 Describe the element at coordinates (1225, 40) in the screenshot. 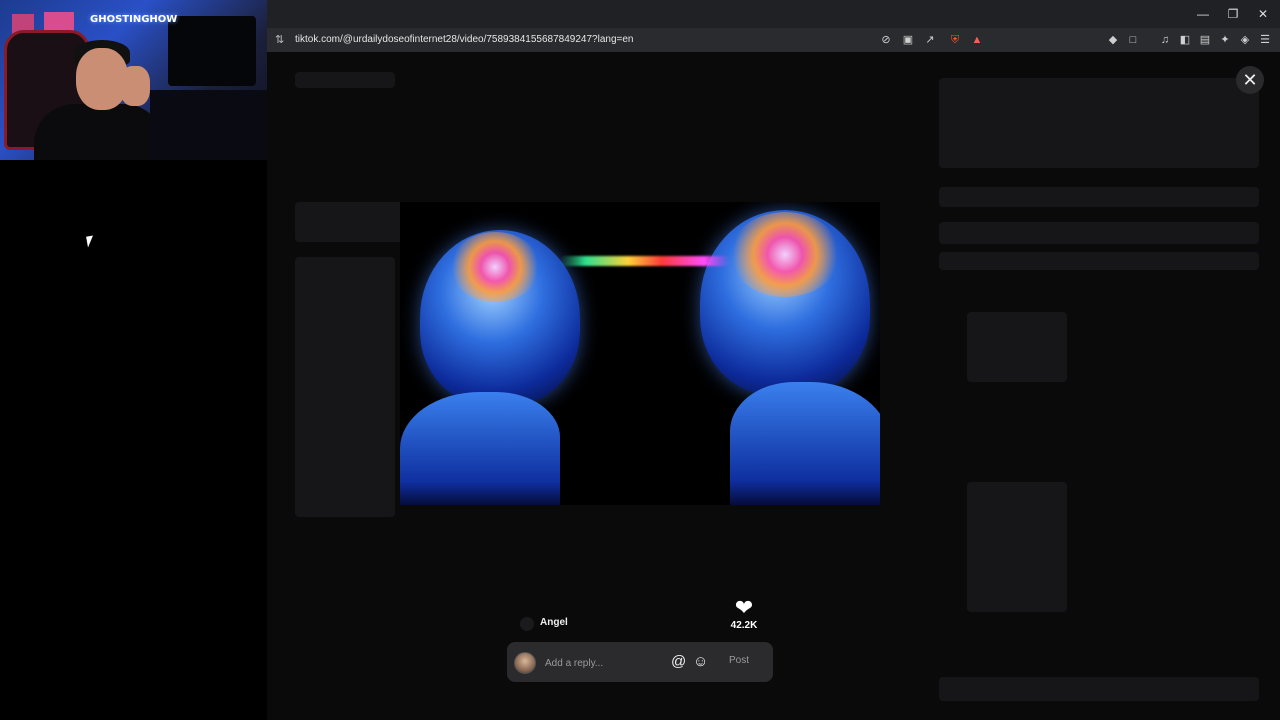

I see `leo-ai-icon: ✦` at that location.